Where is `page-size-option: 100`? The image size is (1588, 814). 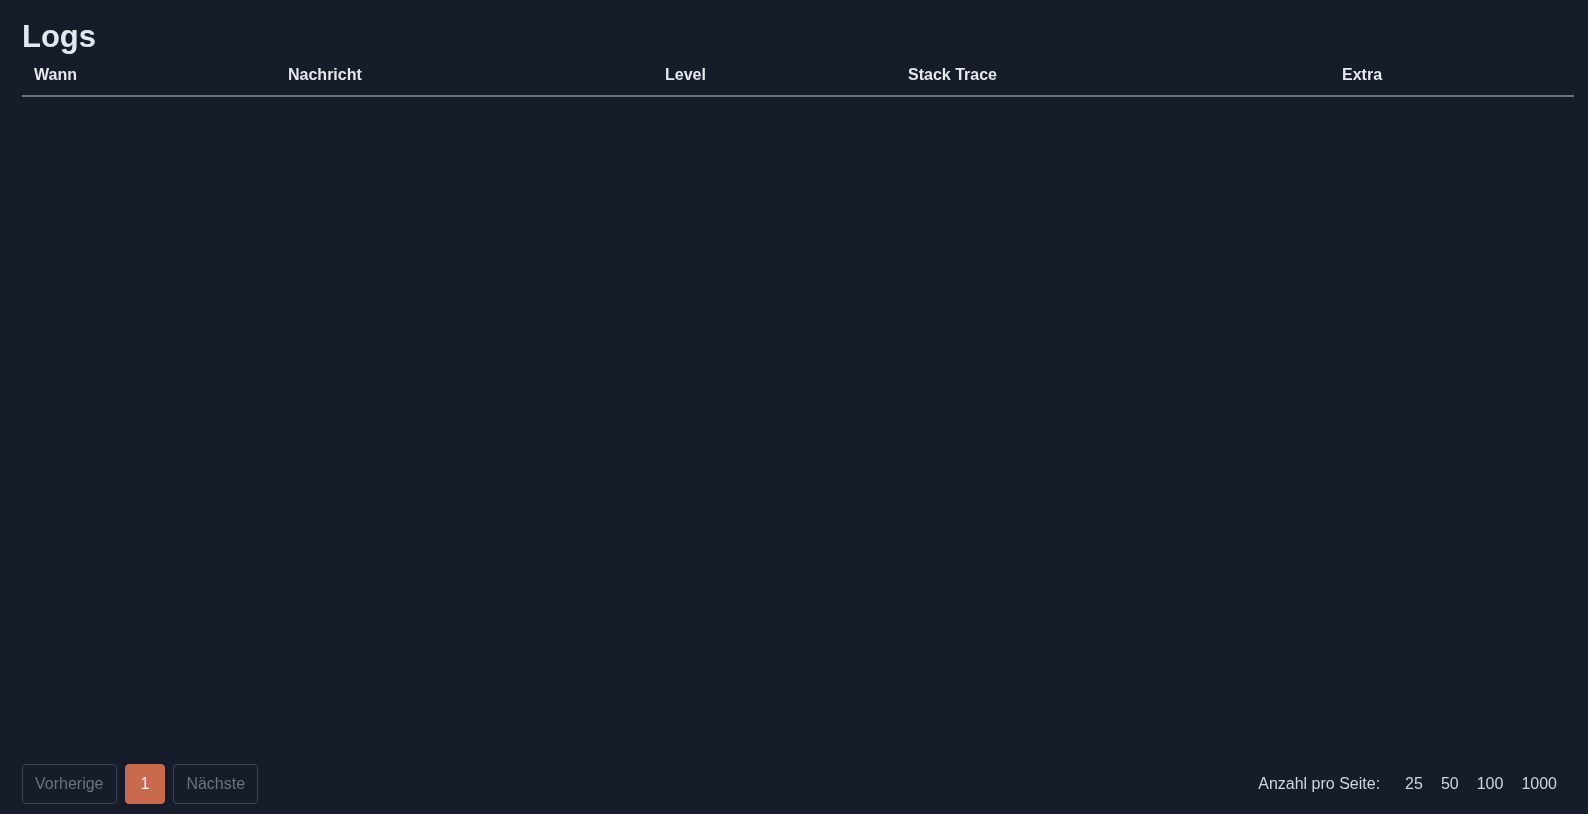
page-size-option: 100 is located at coordinates (1490, 784).